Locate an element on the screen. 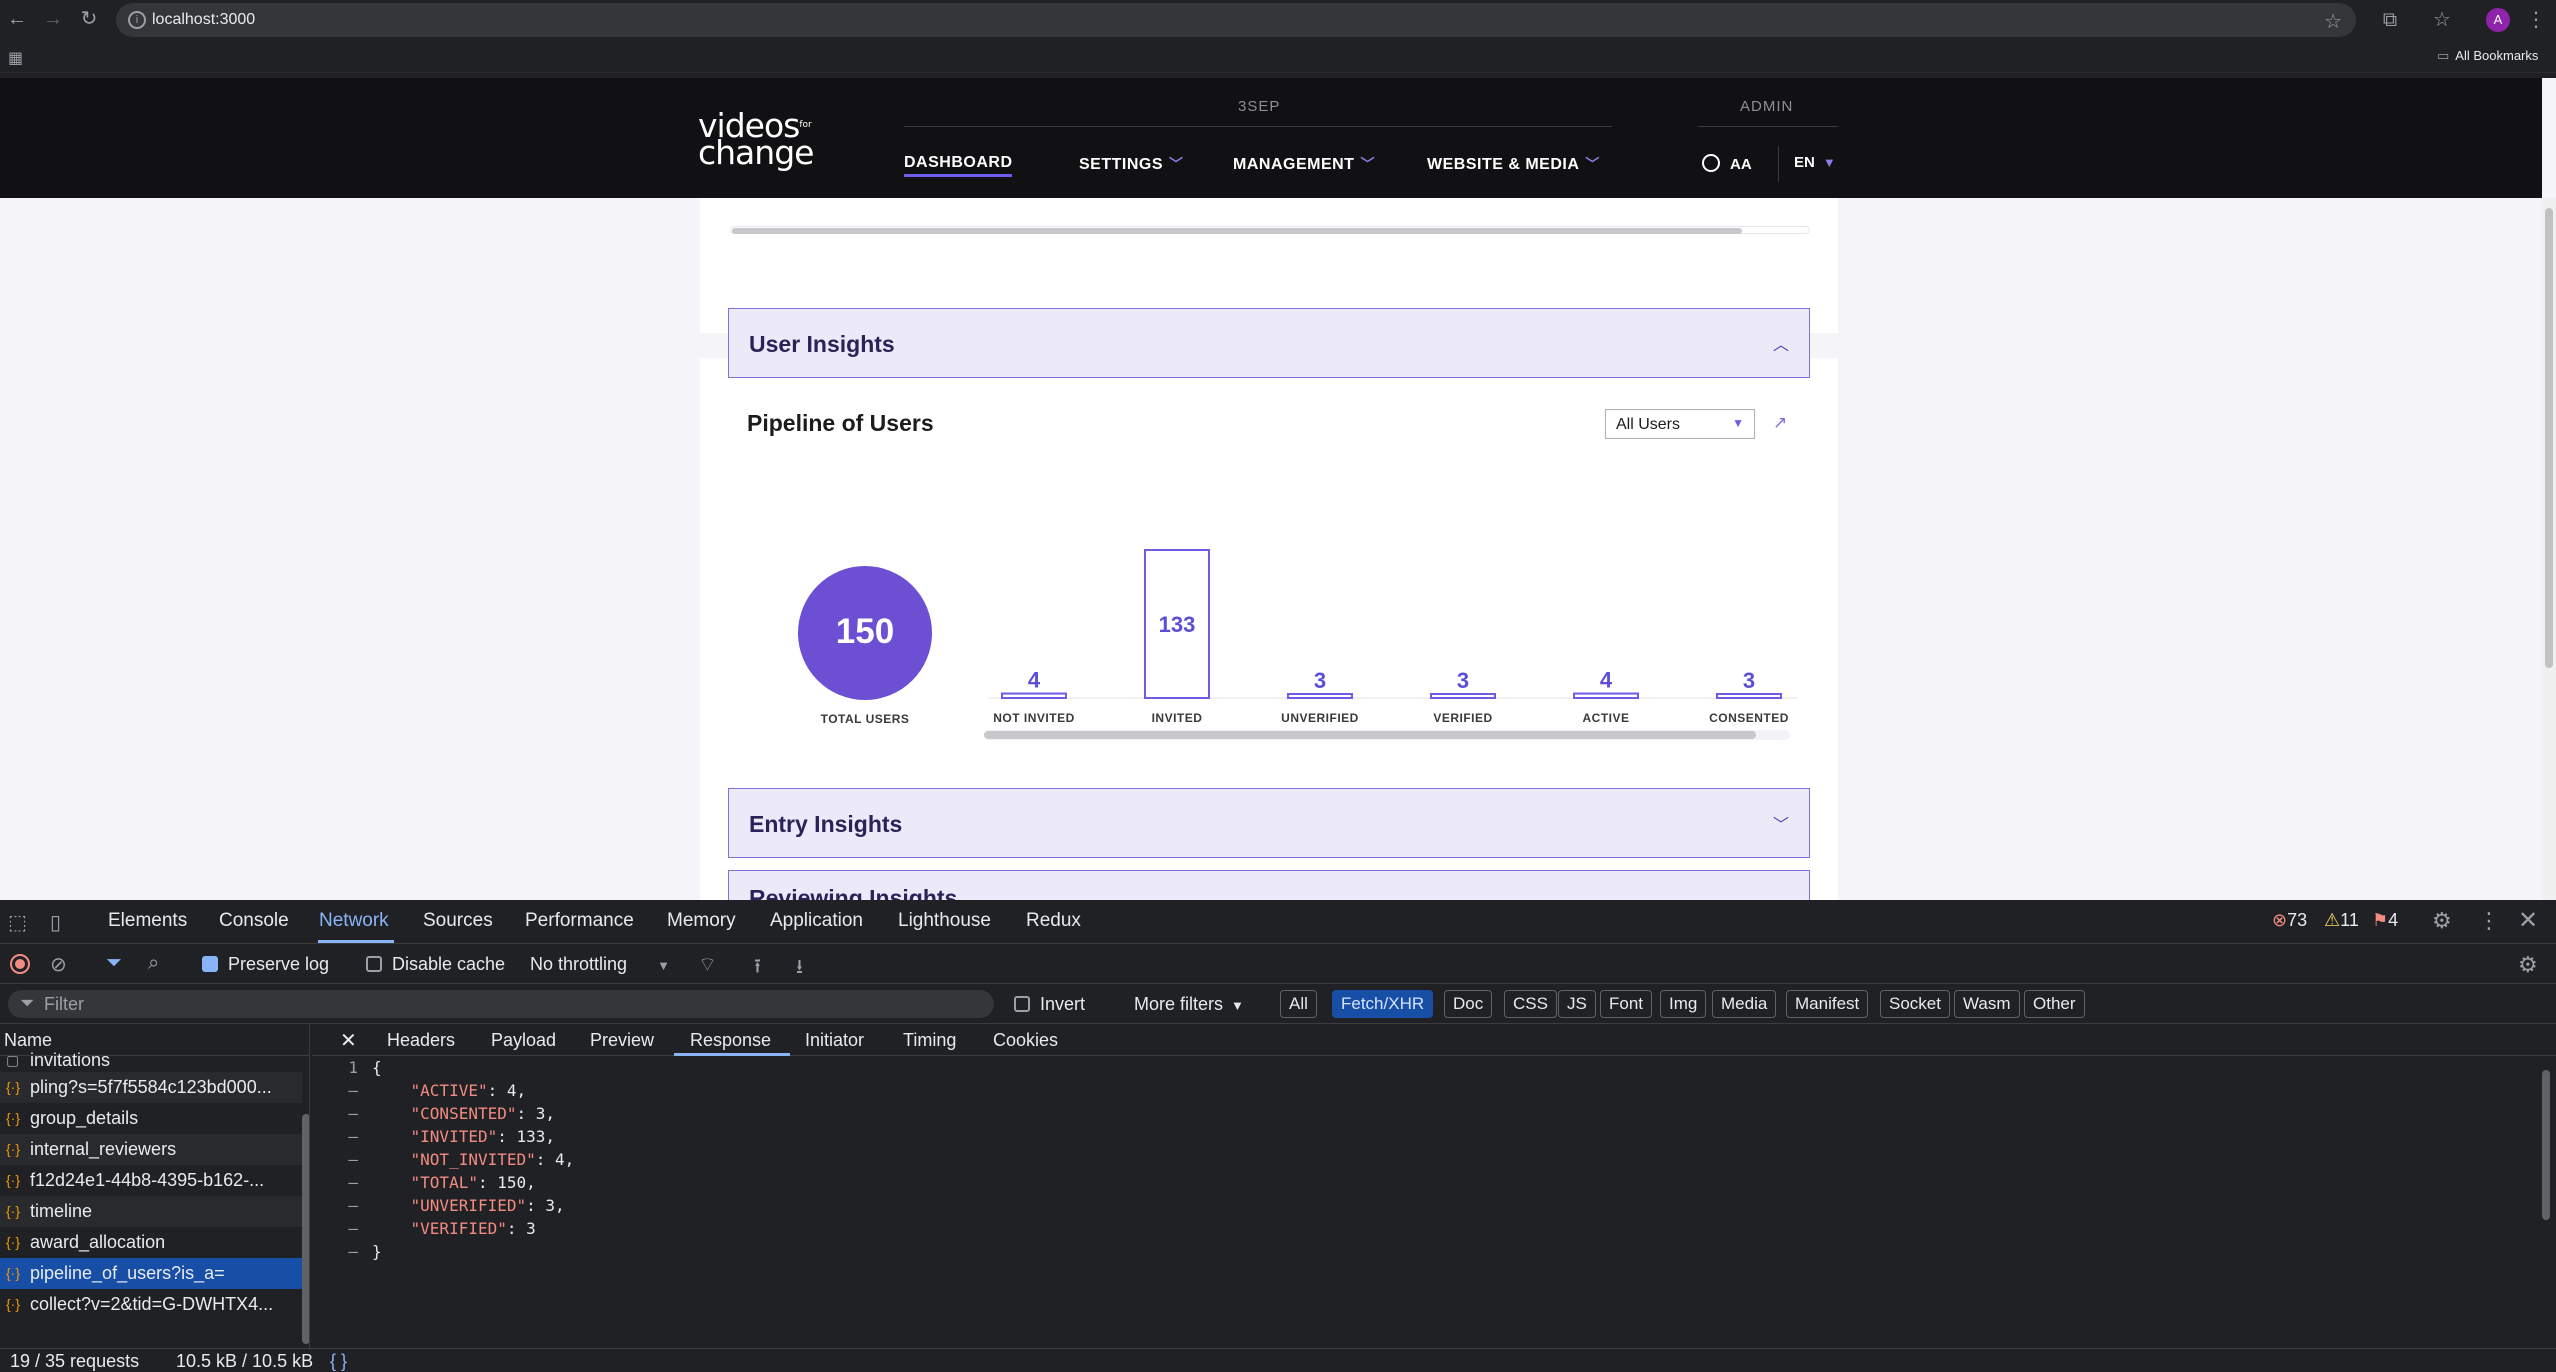 This screenshot has height=1372, width=2556. type-filter-fetch-xhr: Fetch/XHR is located at coordinates (1383, 1004).